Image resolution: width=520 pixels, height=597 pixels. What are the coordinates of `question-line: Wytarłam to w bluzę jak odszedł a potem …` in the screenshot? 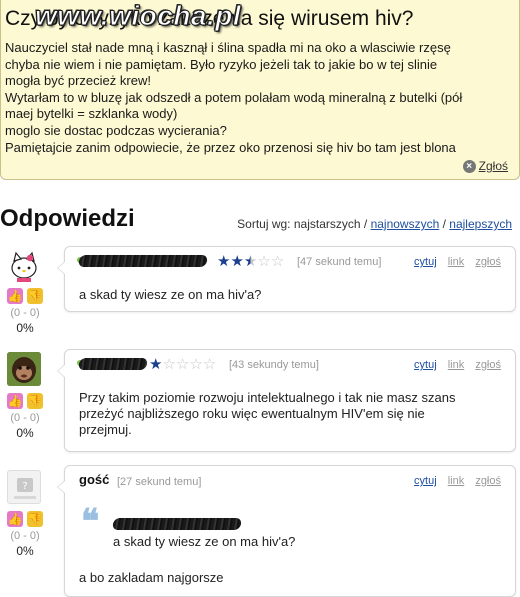 It's located at (234, 97).